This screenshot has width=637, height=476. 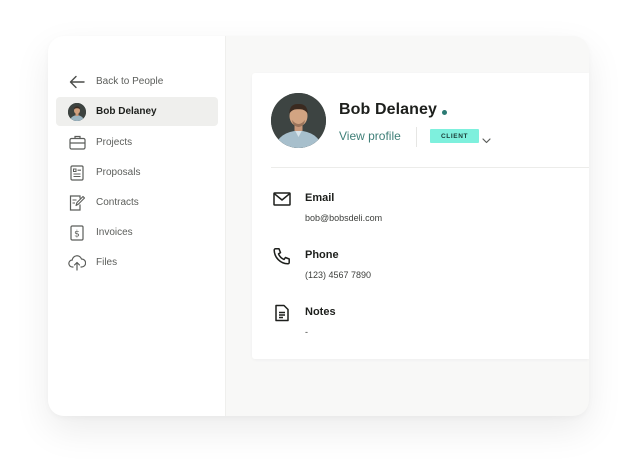 I want to click on sidebar-item-files: Files, so click(x=137, y=262).